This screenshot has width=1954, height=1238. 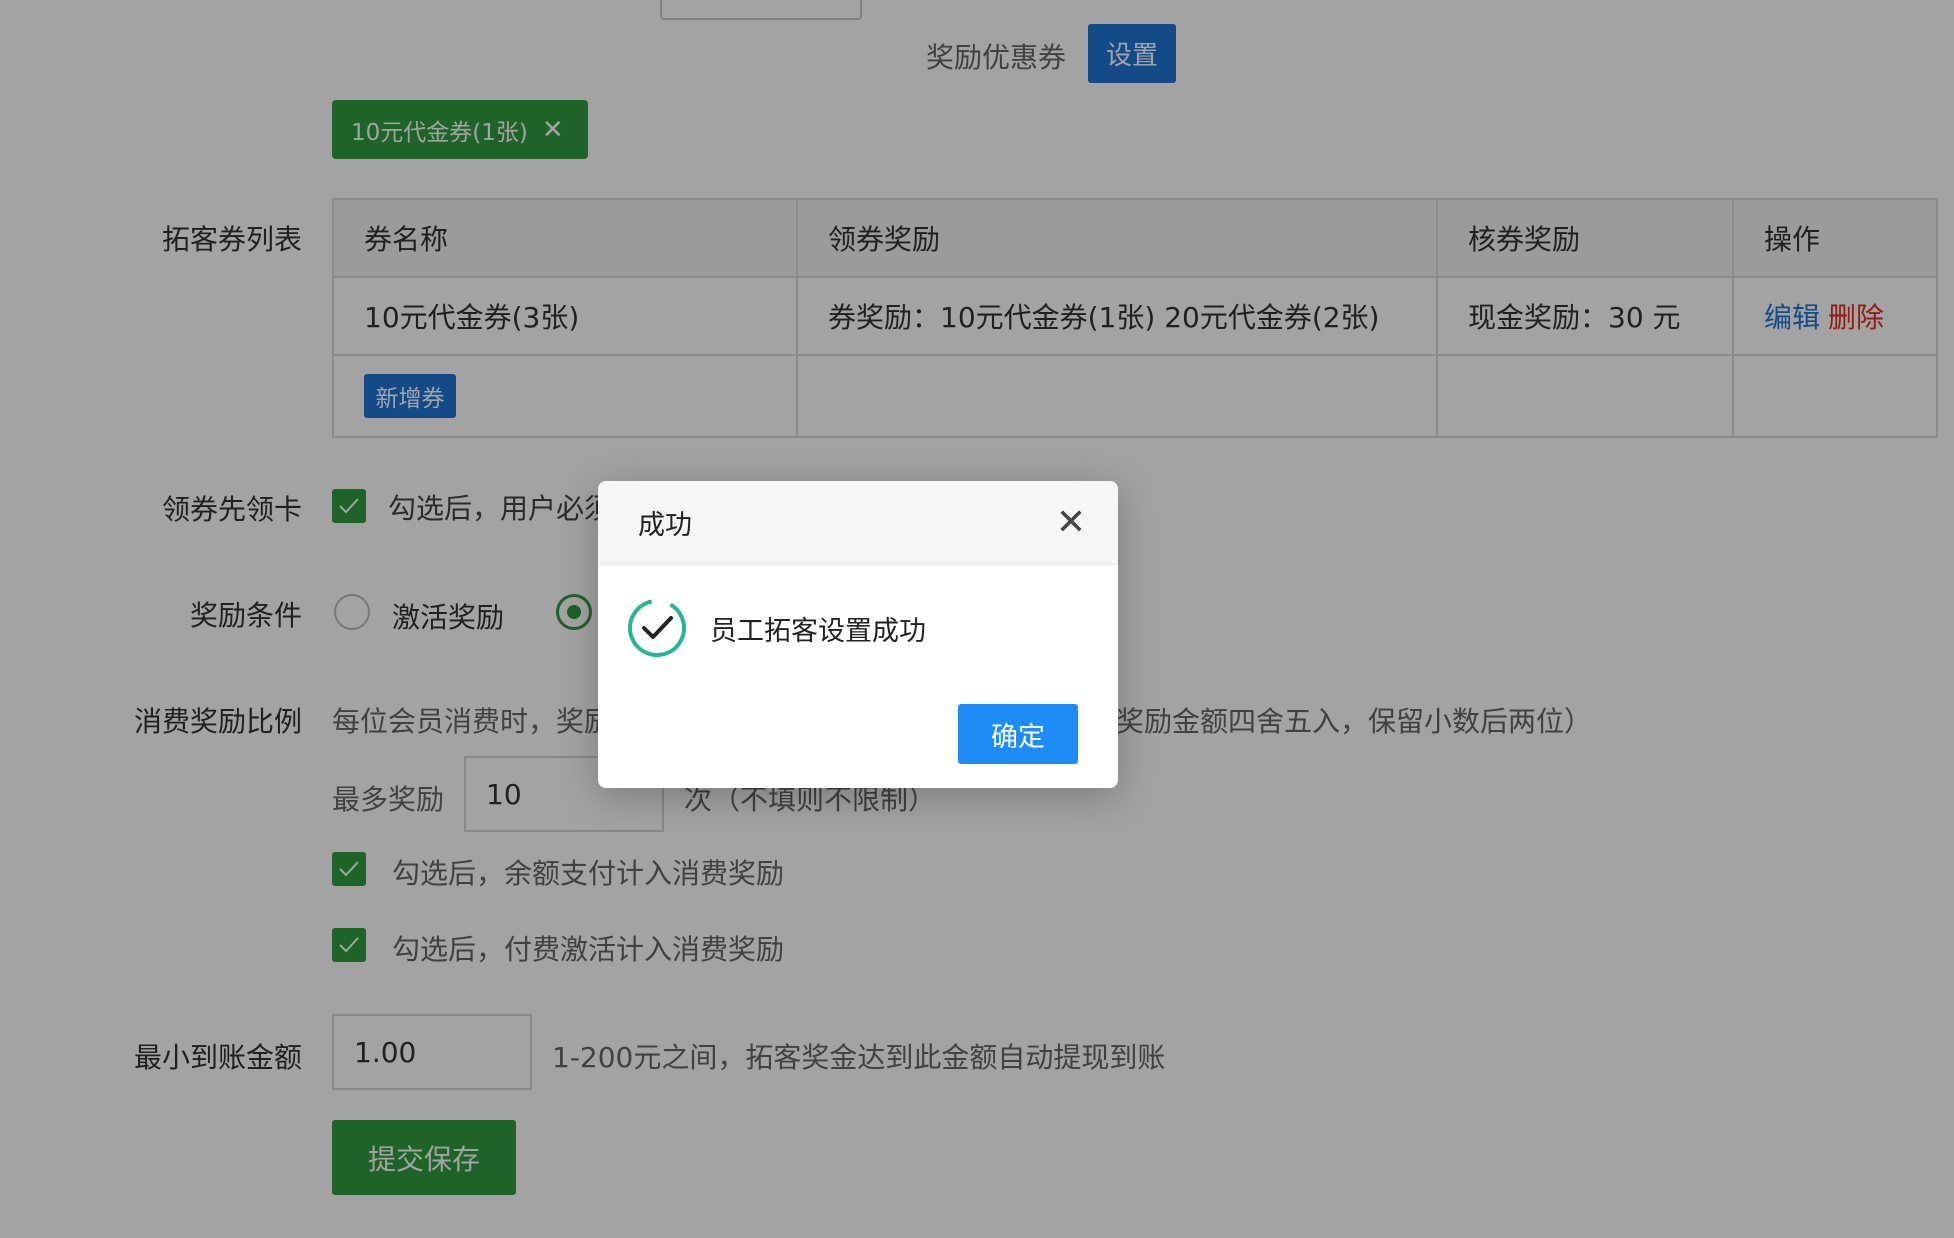 I want to click on close-icon: ✕, so click(x=1071, y=522).